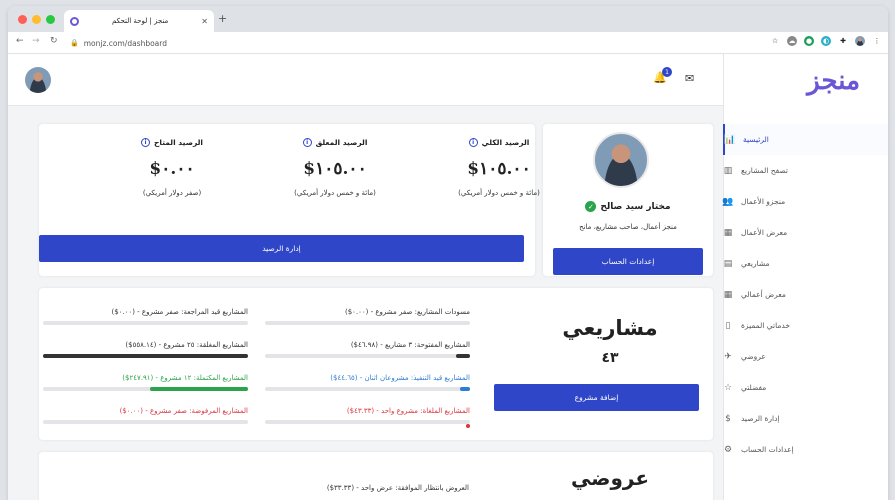  Describe the element at coordinates (74, 21) in the screenshot. I see `favicon-icon` at that location.